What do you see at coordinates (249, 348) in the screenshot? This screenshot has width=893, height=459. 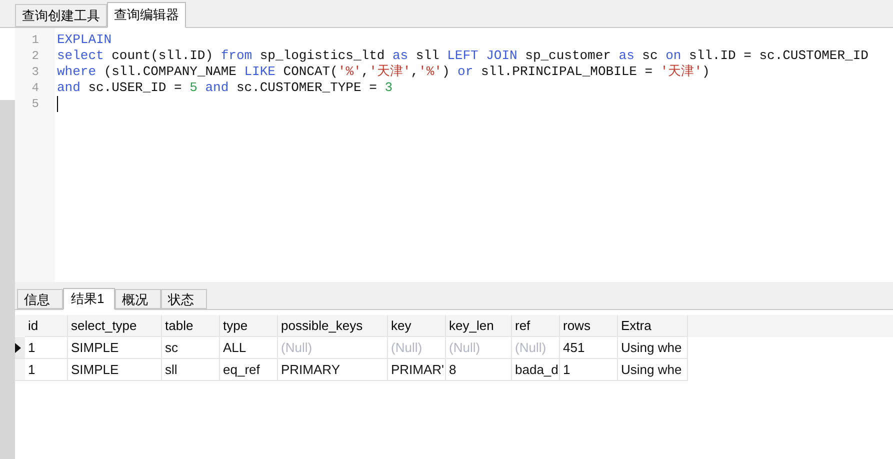 I see `table-cell: ALL` at bounding box center [249, 348].